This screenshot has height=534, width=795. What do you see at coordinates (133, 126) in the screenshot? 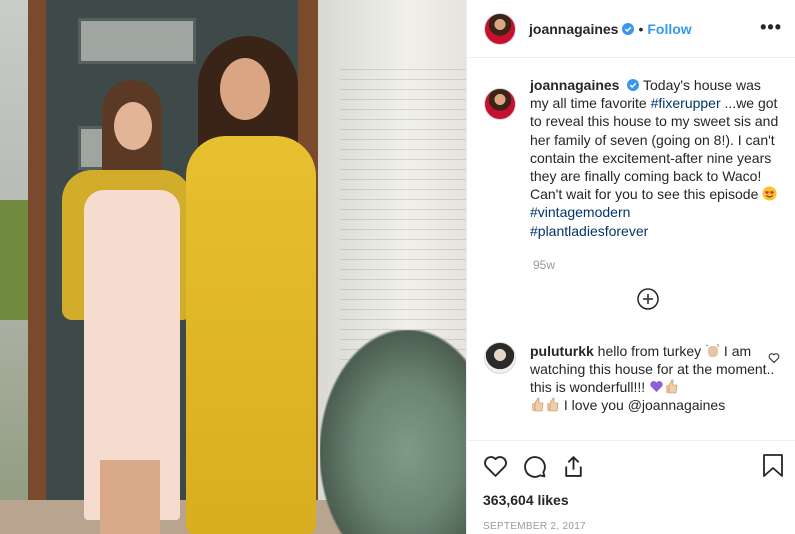
I see `person-left-face` at bounding box center [133, 126].